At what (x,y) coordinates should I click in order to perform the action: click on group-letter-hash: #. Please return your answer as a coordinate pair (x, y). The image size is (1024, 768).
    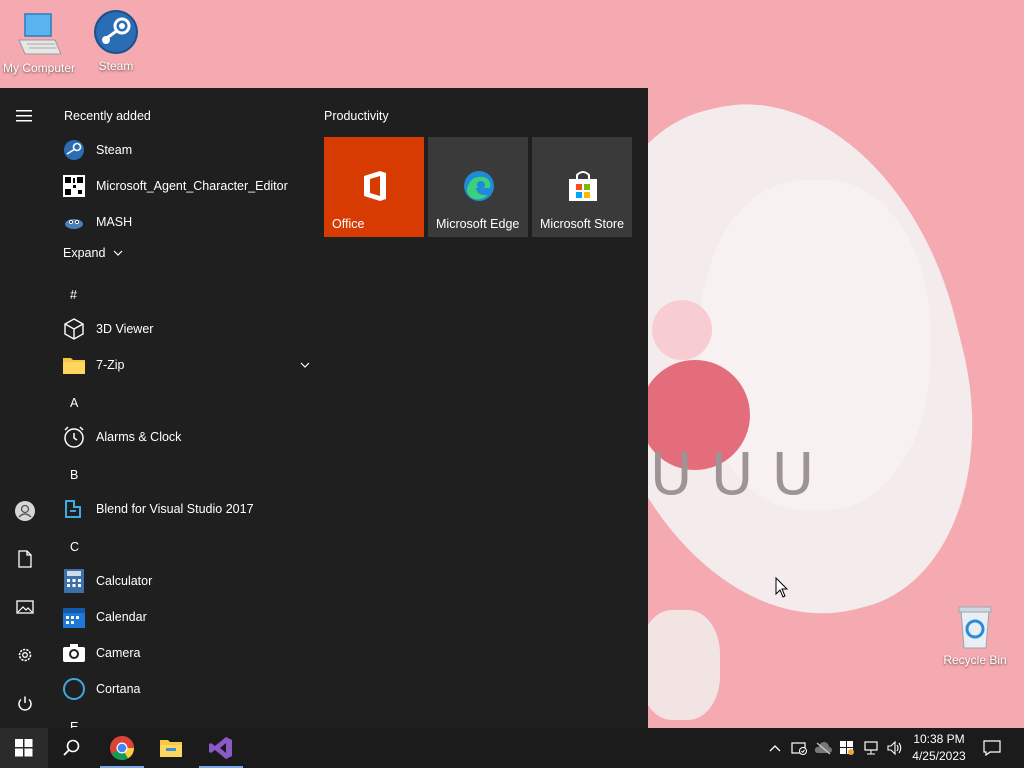
    Looking at the image, I should click on (73, 295).